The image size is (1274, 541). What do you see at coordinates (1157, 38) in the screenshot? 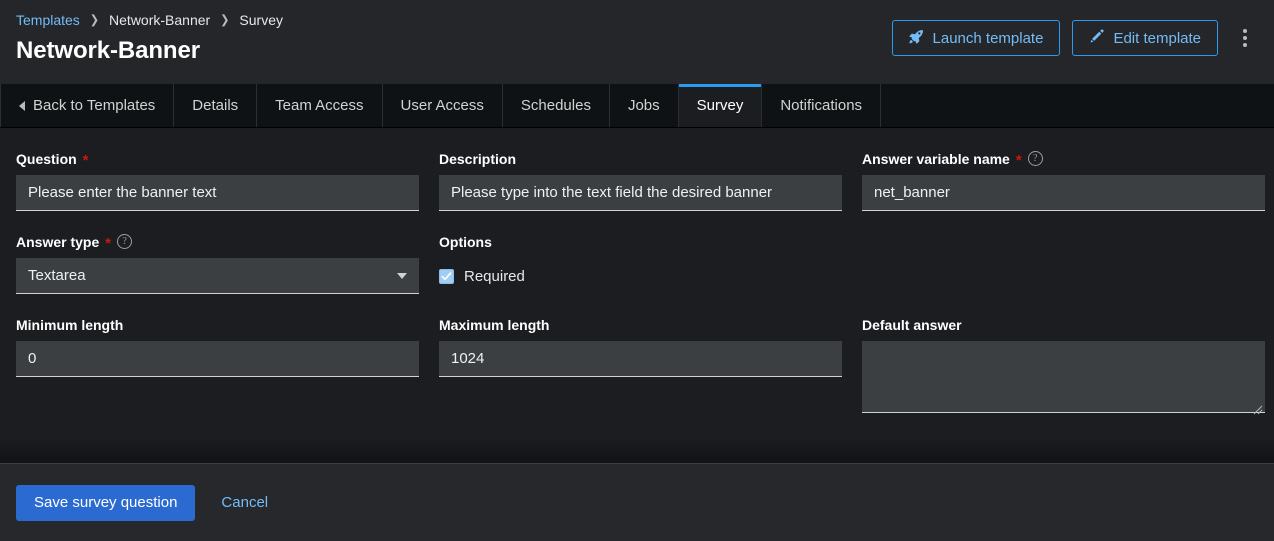
I see `edit-template-label: Edit template` at bounding box center [1157, 38].